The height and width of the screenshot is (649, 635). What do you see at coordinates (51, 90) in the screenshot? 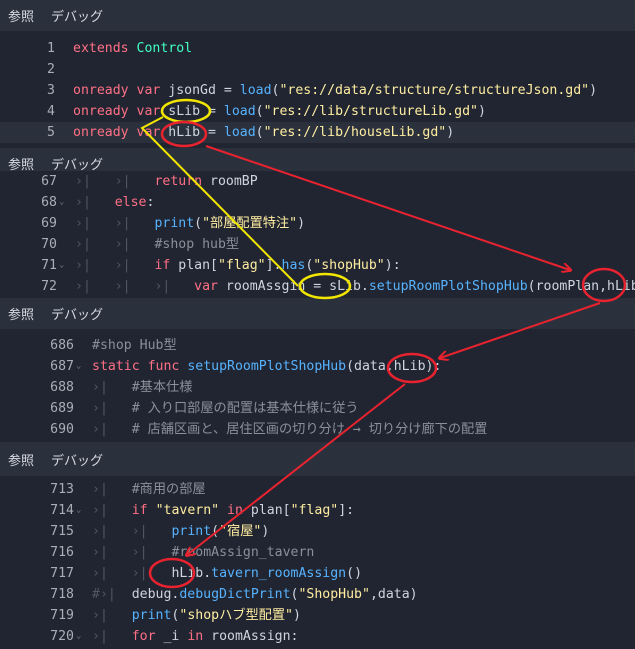
I see `line-number: 3` at bounding box center [51, 90].